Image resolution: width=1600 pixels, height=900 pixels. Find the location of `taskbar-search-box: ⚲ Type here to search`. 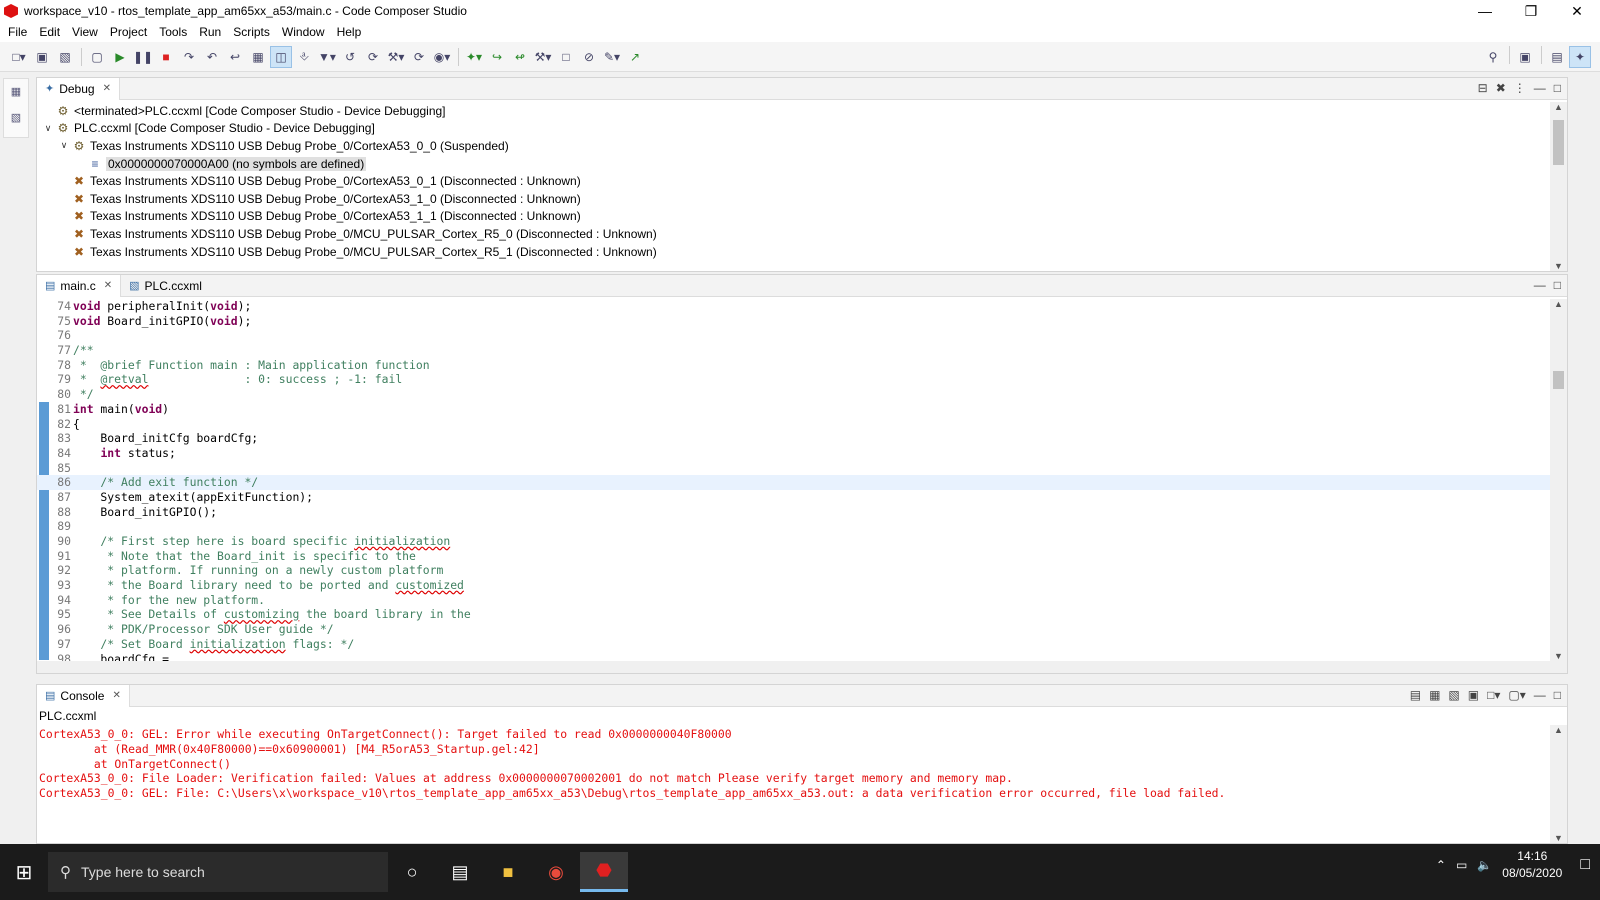

taskbar-search-box: ⚲ Type here to search is located at coordinates (218, 872).